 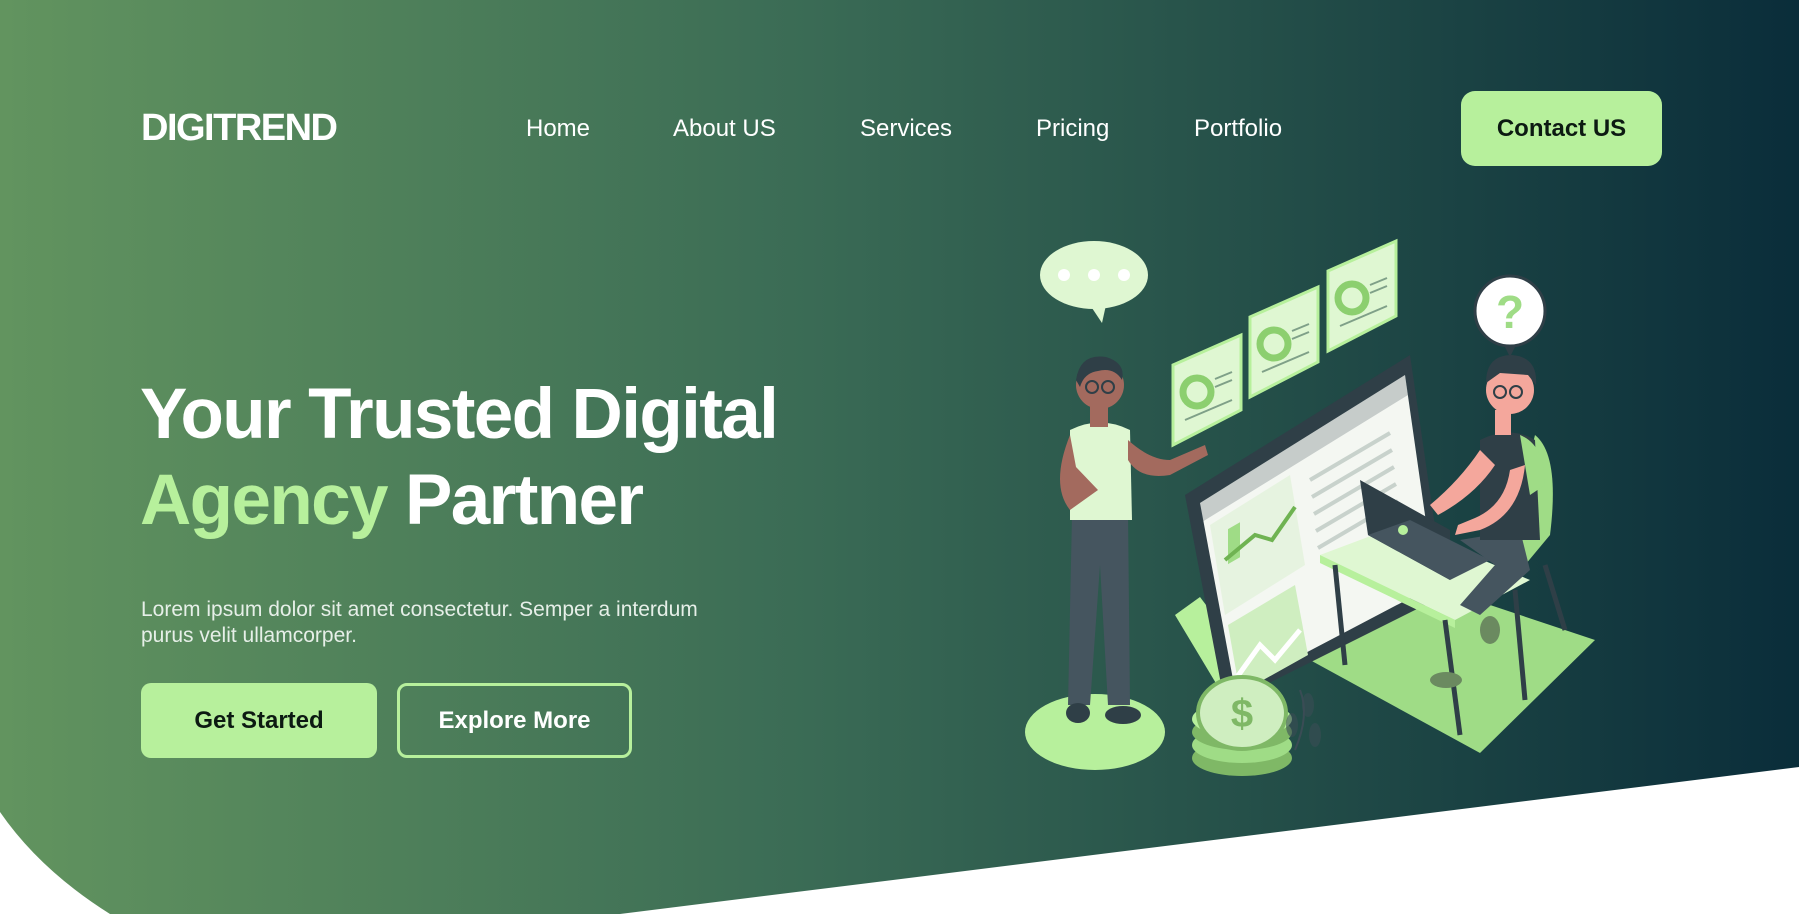 I want to click on nav-home: Home, so click(x=558, y=129).